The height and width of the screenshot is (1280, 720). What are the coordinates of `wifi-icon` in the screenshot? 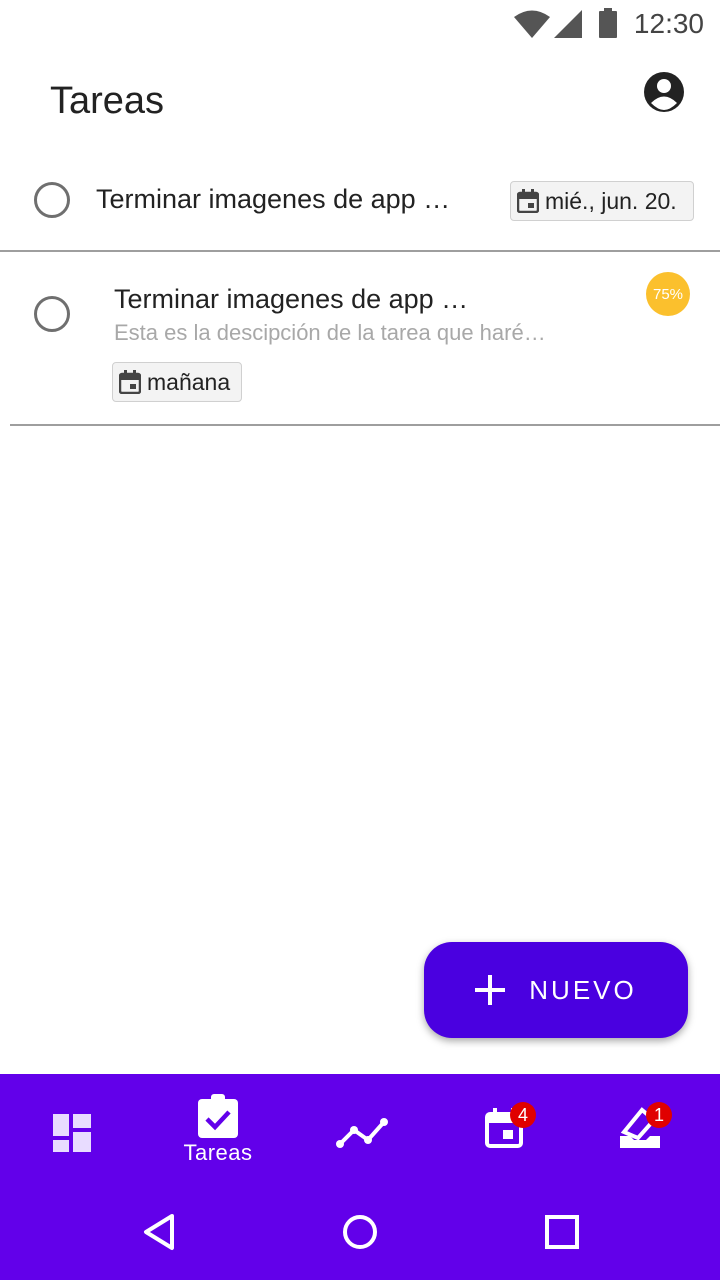 It's located at (532, 24).